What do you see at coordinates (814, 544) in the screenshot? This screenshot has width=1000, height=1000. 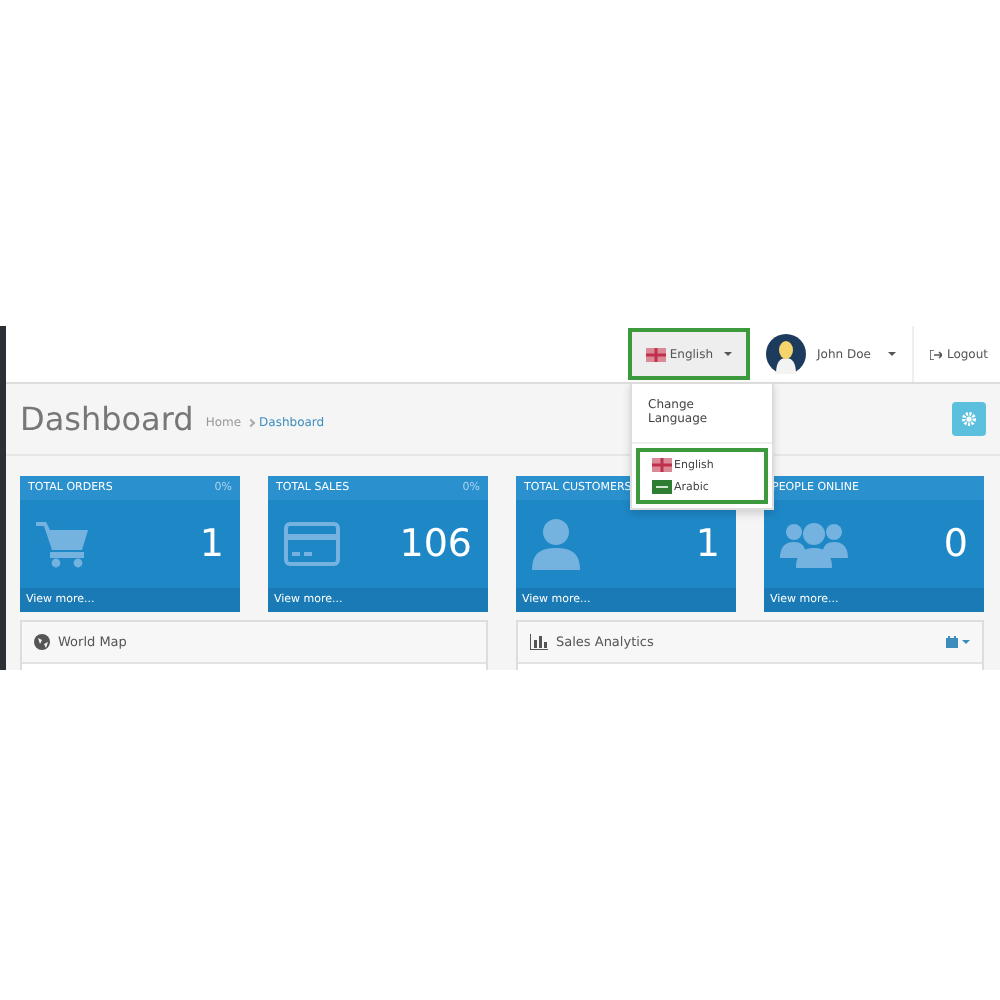 I see `users-icon` at bounding box center [814, 544].